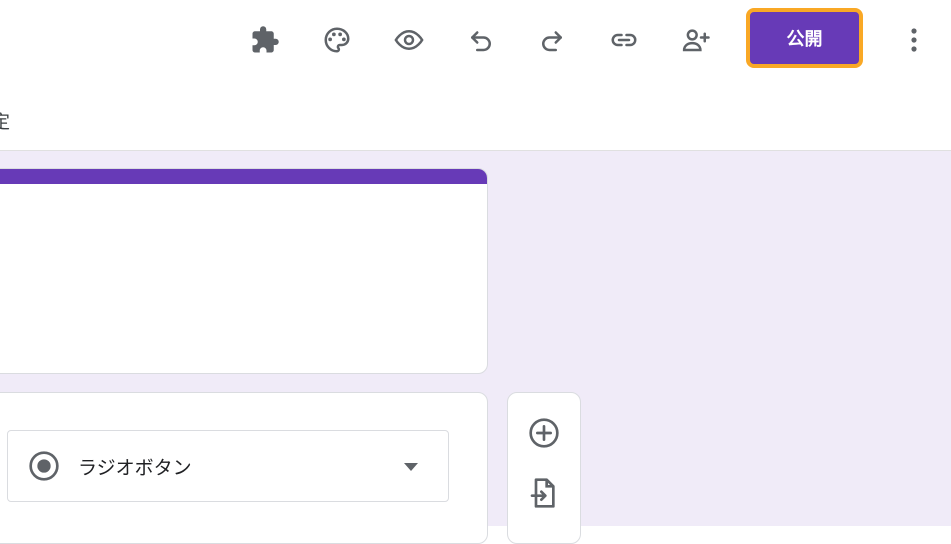 This screenshot has width=951, height=544. I want to click on preview-eye-icon, so click(409, 40).